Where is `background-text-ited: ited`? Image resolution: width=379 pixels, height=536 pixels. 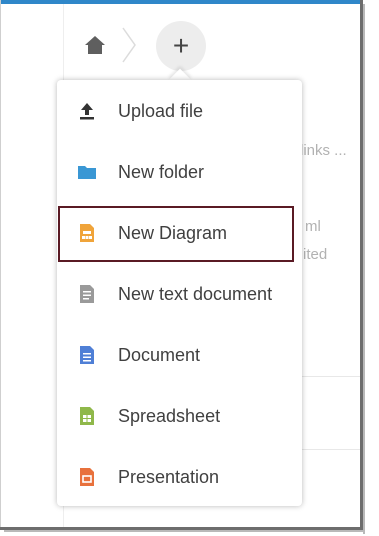
background-text-ited: ited is located at coordinates (315, 254).